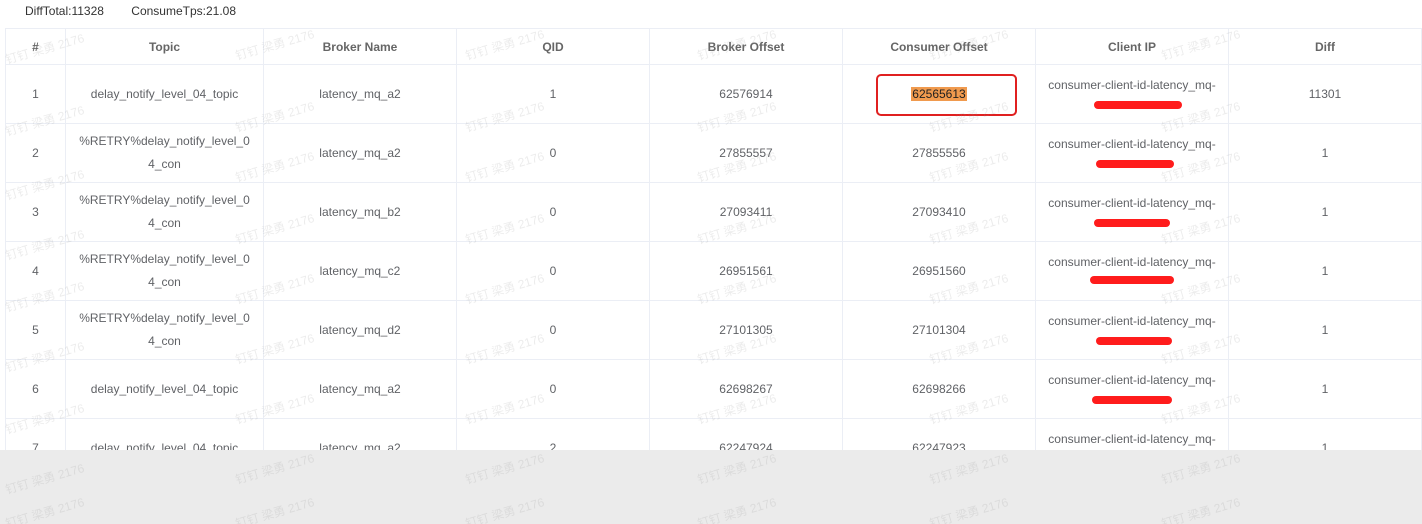 The width and height of the screenshot is (1422, 524). Describe the element at coordinates (746, 46) in the screenshot. I see `header-broker-offset: Broker Offset` at that location.